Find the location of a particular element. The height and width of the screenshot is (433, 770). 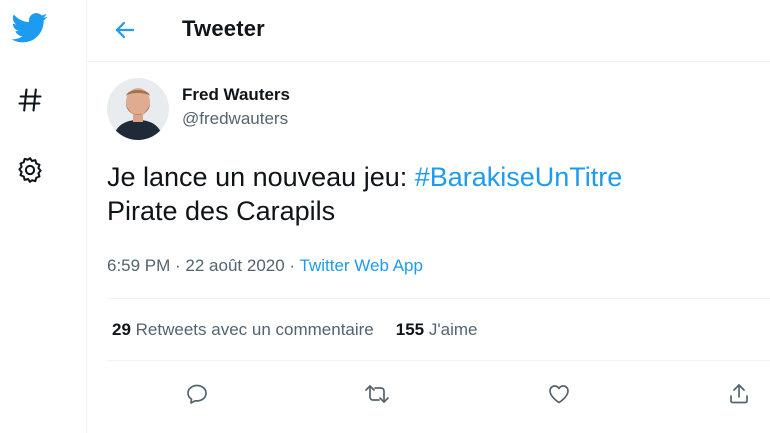

retweet-icon is located at coordinates (377, 394).